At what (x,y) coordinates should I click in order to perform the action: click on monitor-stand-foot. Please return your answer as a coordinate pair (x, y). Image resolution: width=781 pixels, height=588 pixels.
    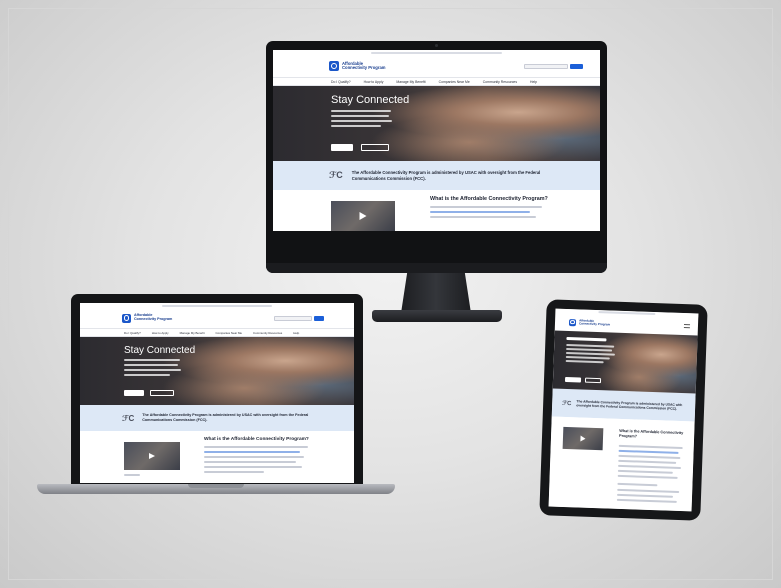
    Looking at the image, I should click on (437, 316).